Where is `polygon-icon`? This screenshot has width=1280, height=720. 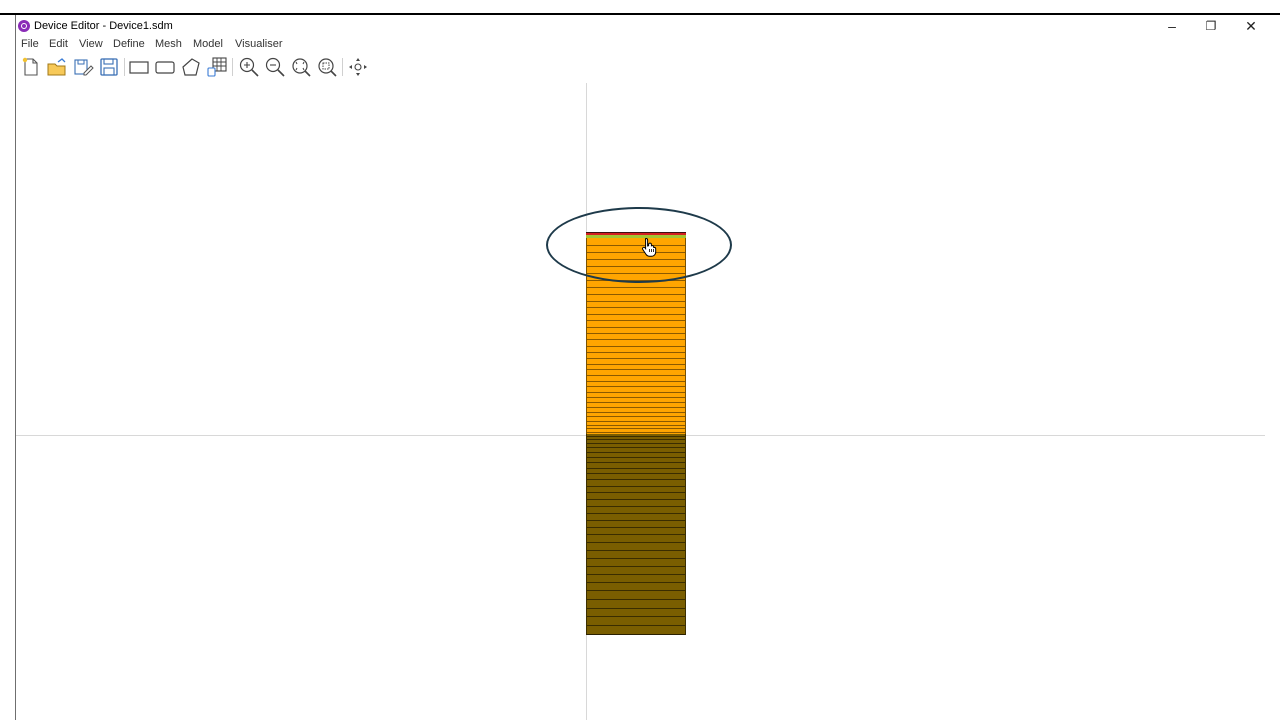
polygon-icon is located at coordinates (191, 67).